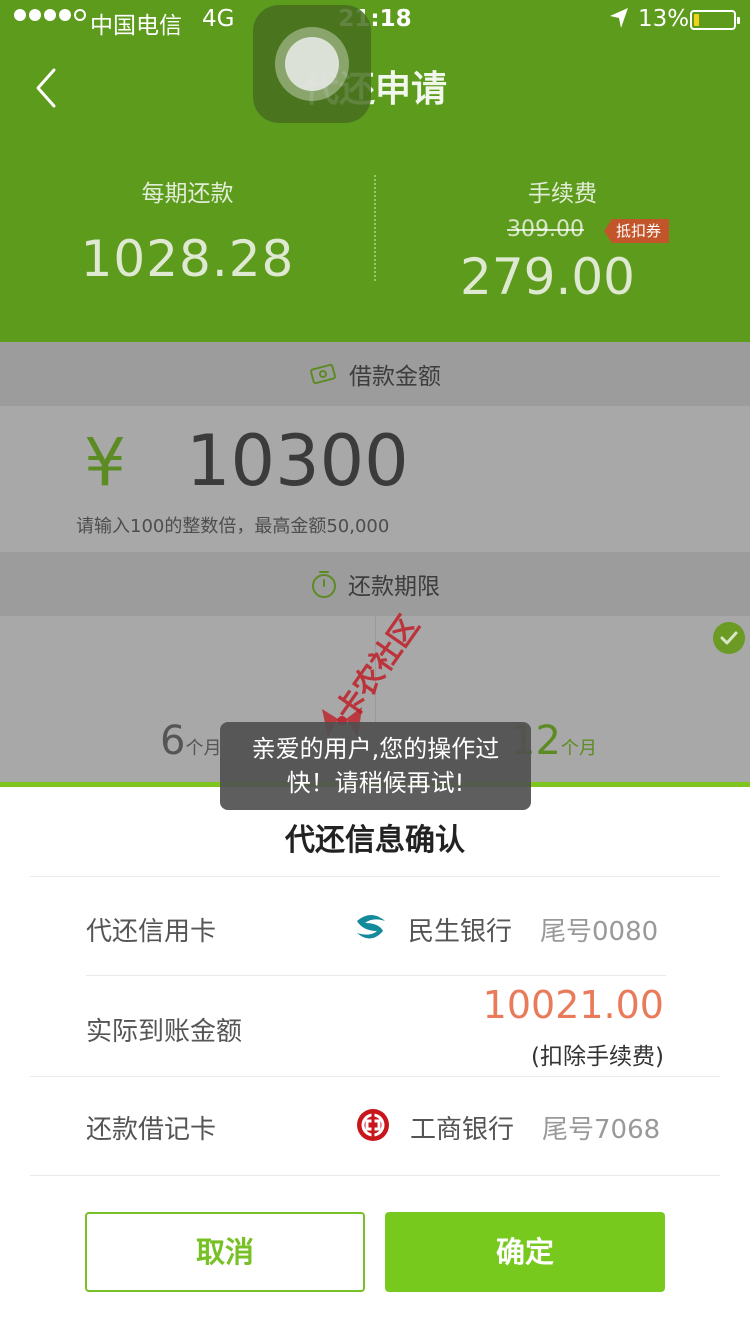 The image size is (750, 1334). I want to click on coupon-badge: 抵扣券, so click(637, 231).